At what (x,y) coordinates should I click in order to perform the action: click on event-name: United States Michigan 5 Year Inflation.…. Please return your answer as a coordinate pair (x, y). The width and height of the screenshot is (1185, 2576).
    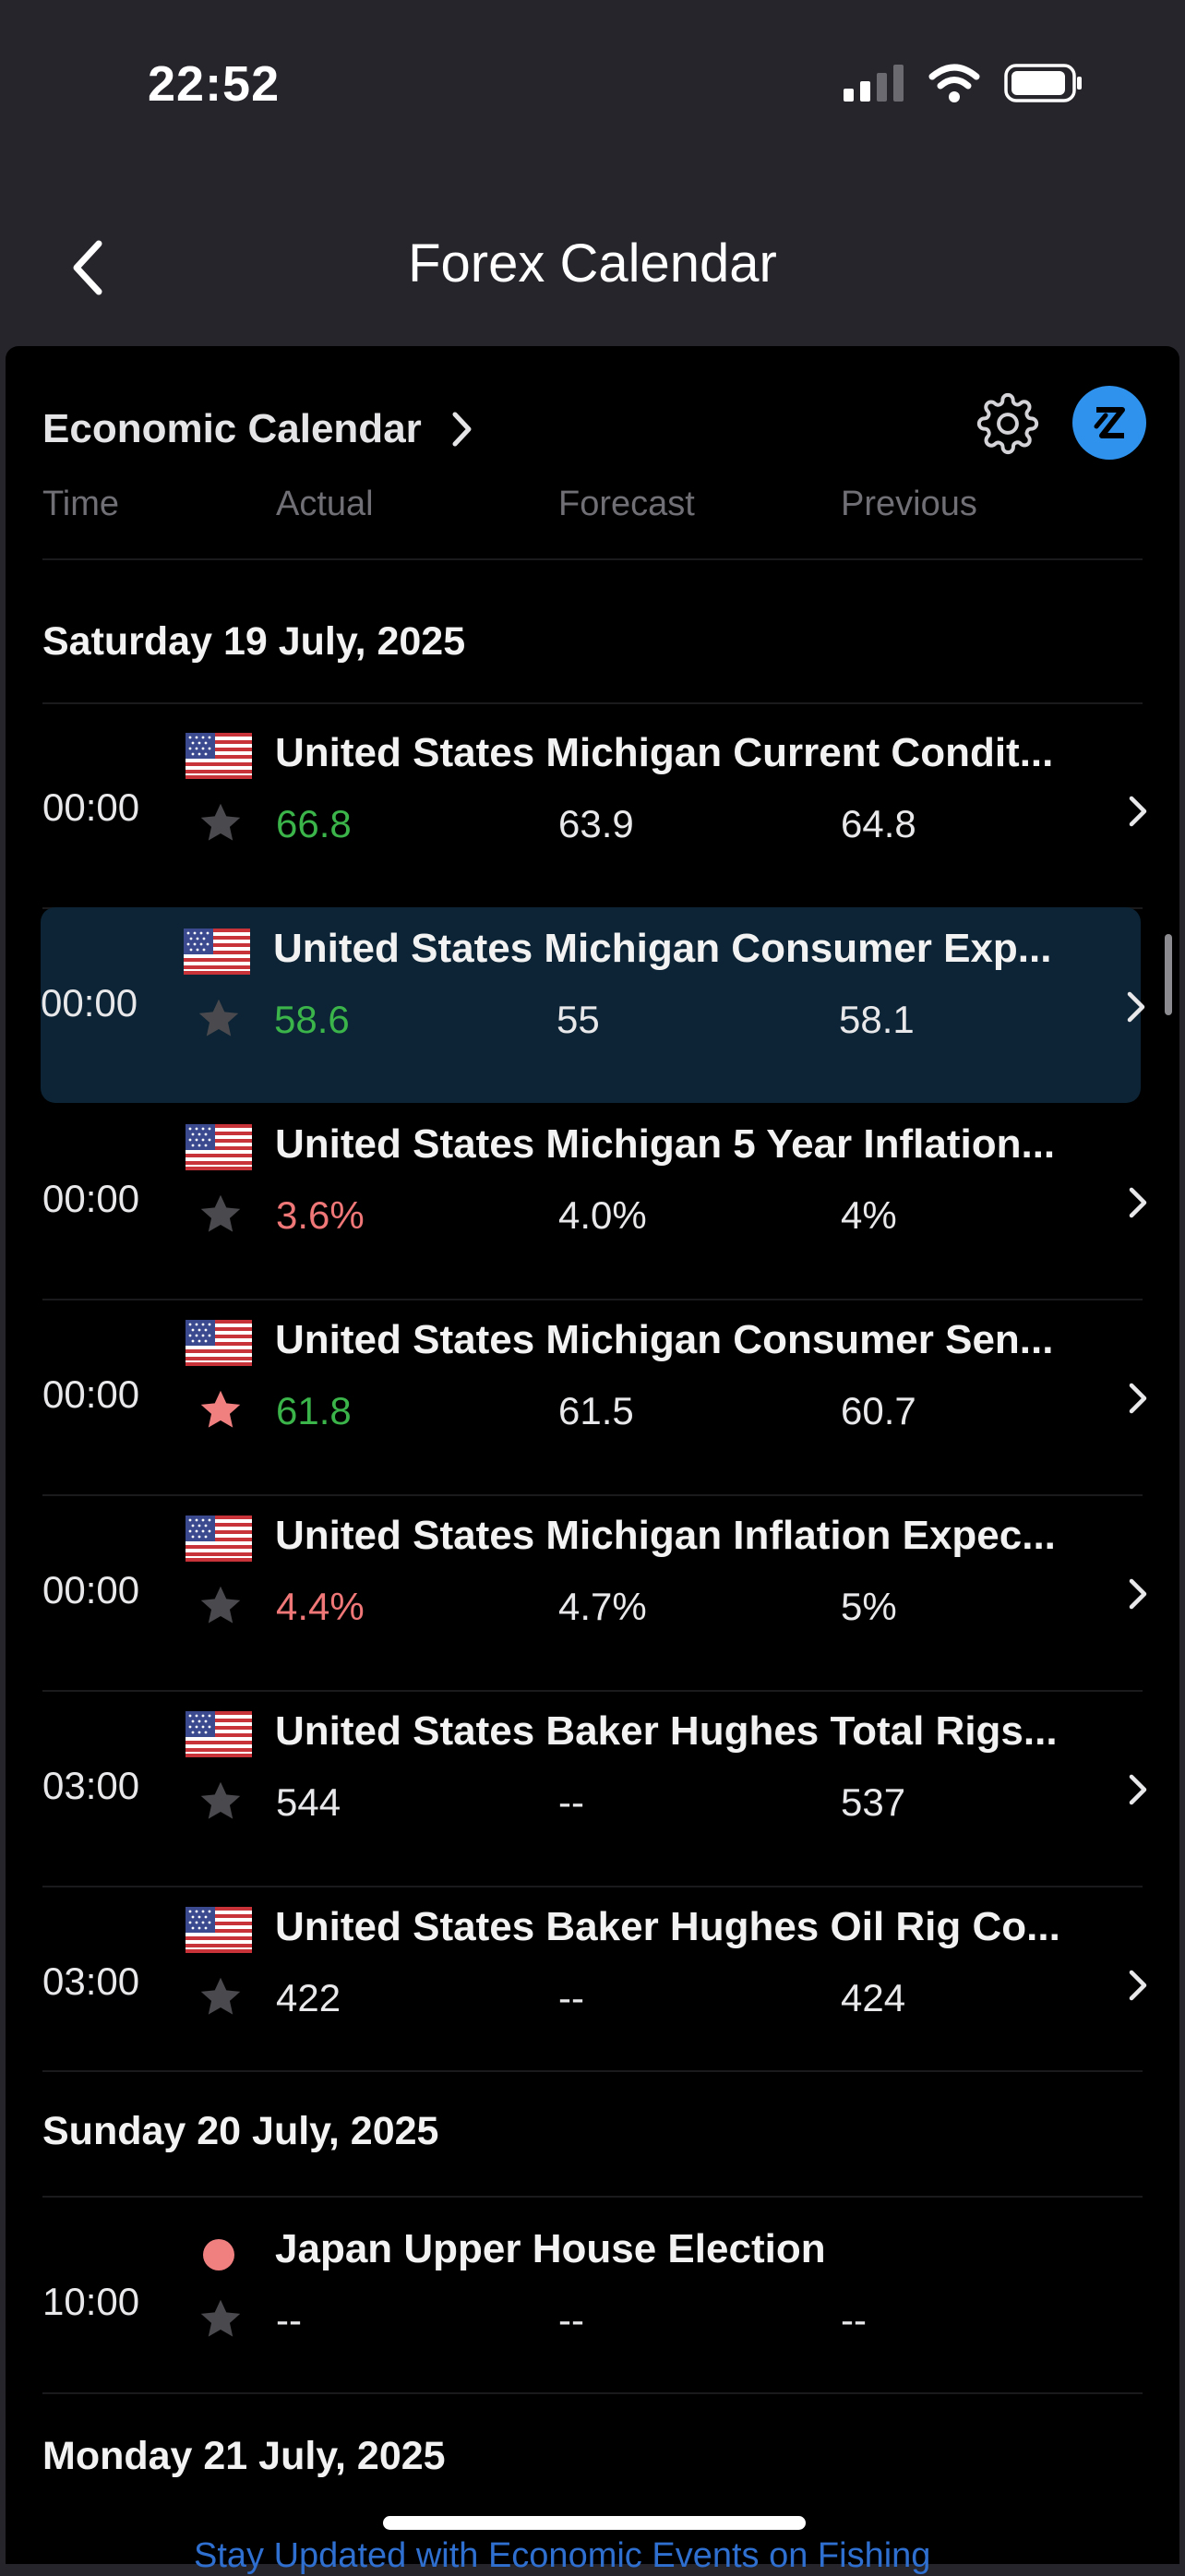
    Looking at the image, I should click on (665, 1144).